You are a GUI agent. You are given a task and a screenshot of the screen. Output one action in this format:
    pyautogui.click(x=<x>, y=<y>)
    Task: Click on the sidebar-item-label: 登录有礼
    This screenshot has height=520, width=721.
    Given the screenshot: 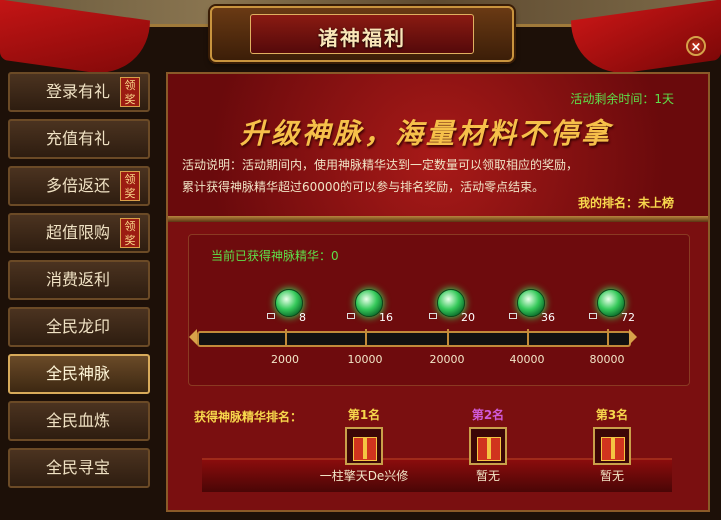 What is the action you would take?
    pyautogui.click(x=78, y=91)
    